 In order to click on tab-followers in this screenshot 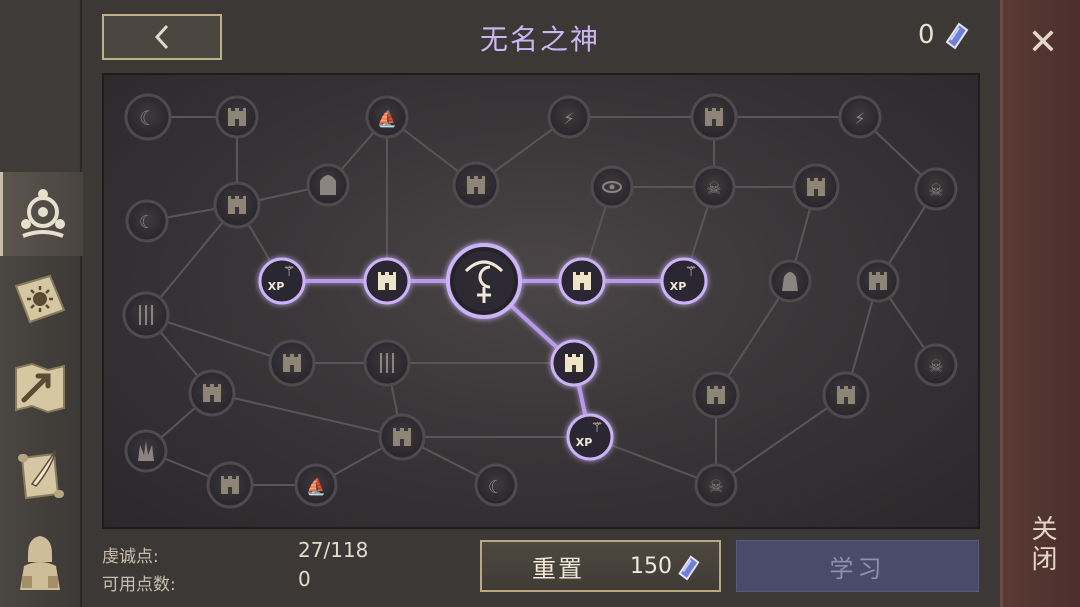, I will do `click(41, 214)`.